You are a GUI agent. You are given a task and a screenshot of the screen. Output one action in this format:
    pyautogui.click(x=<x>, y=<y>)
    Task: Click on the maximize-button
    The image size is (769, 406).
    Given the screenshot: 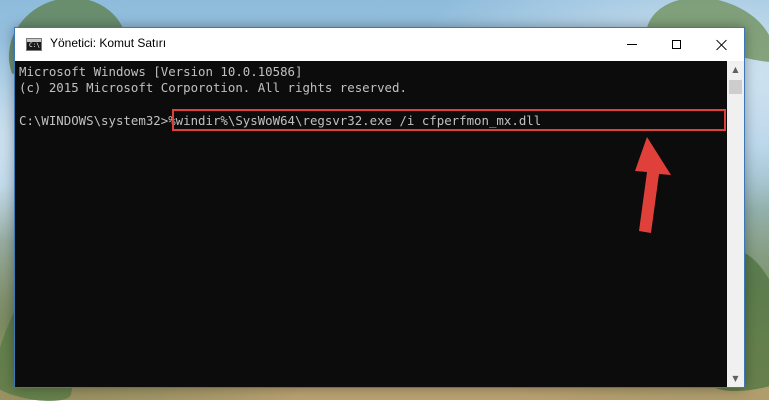 What is the action you would take?
    pyautogui.click(x=676, y=44)
    